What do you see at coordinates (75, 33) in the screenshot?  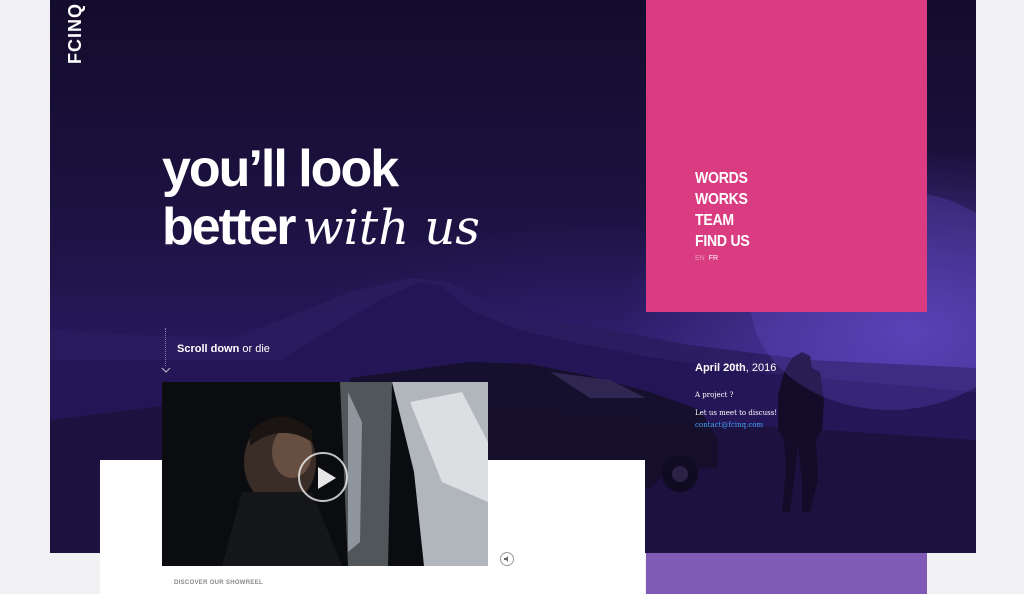 I see `fcinq-logo: FCINQ` at bounding box center [75, 33].